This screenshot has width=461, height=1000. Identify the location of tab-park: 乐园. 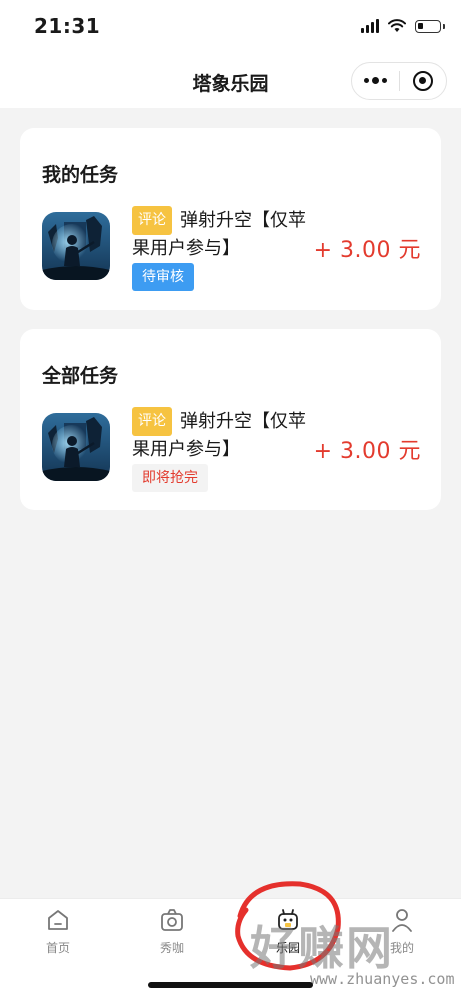
(288, 931).